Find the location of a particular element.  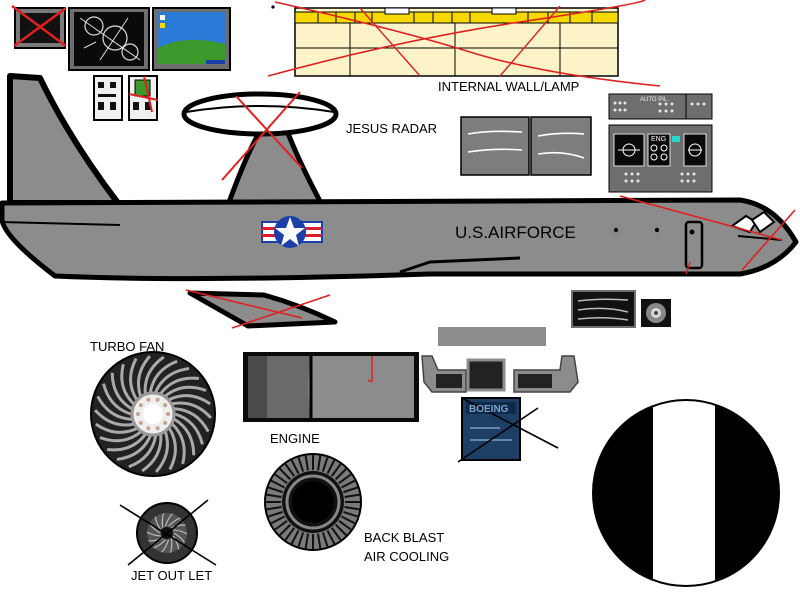

back-blast-label-line1: BACK BLAST is located at coordinates (404, 537).